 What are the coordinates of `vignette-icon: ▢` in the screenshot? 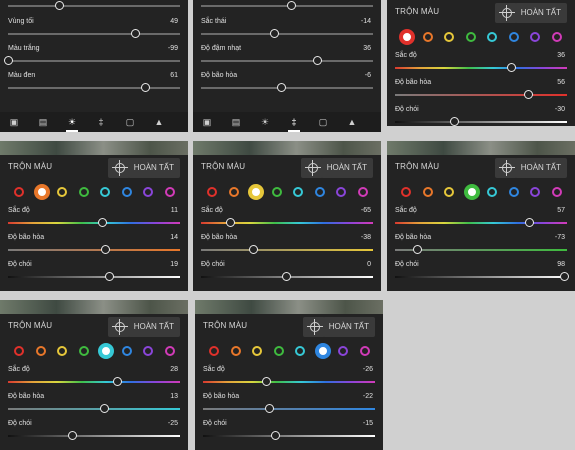 It's located at (130, 122).